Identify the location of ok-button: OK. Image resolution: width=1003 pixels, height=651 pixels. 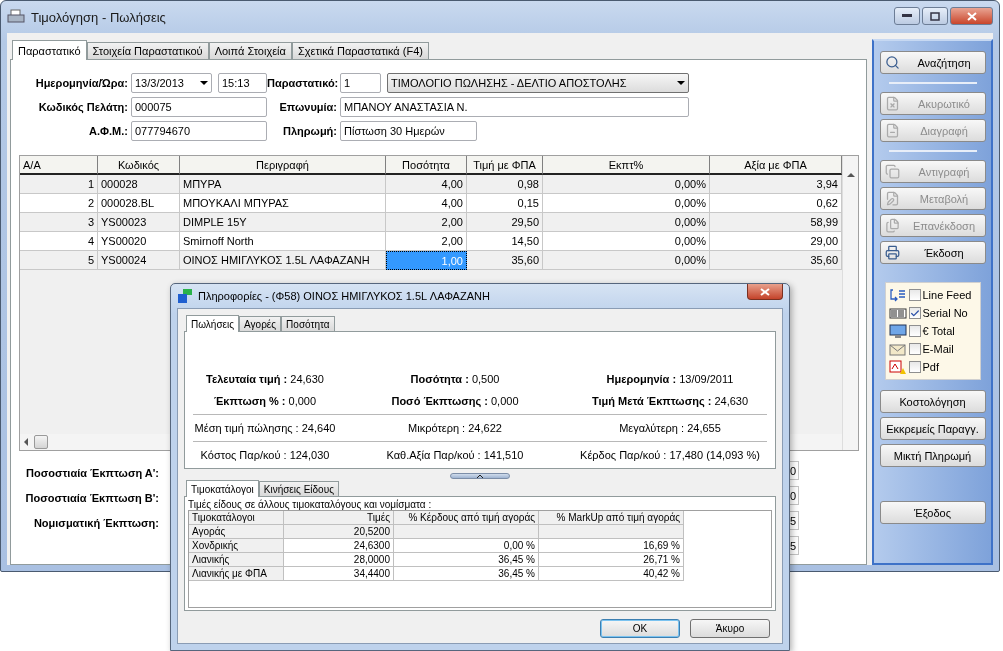
(640, 628).